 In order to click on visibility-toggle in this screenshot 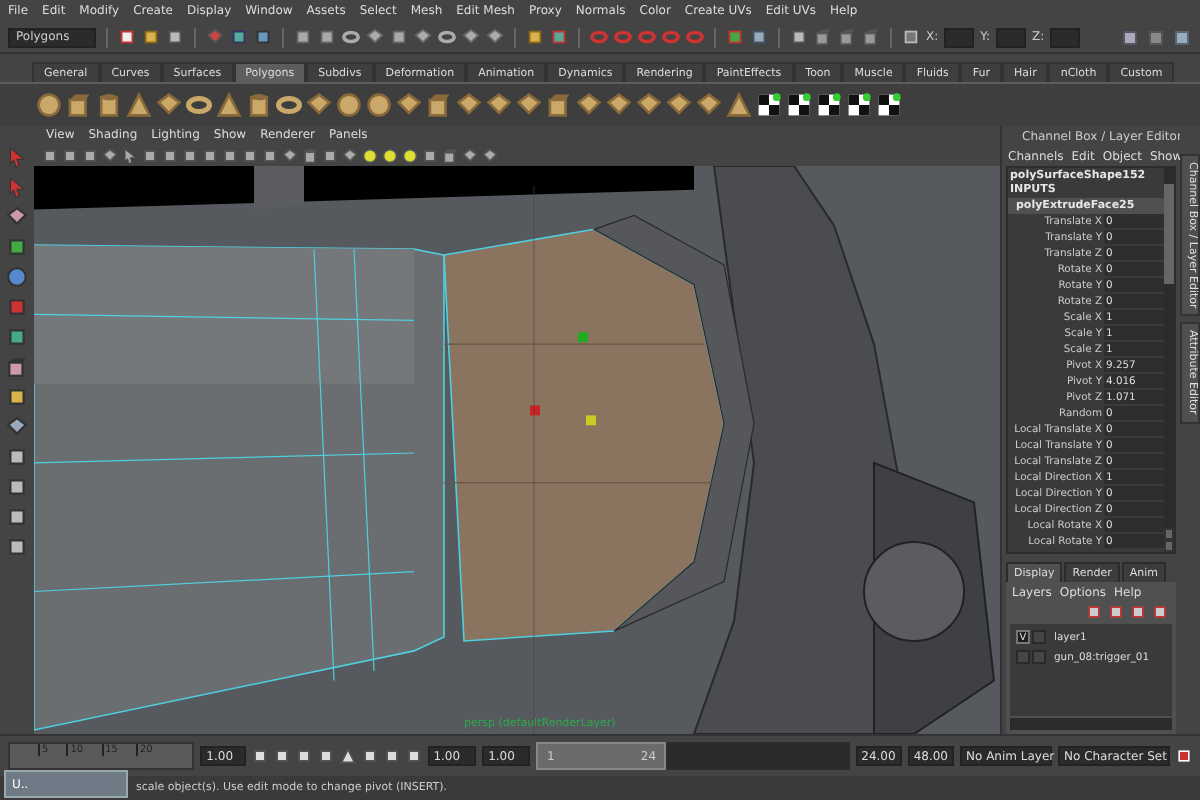, I will do `click(1023, 657)`.